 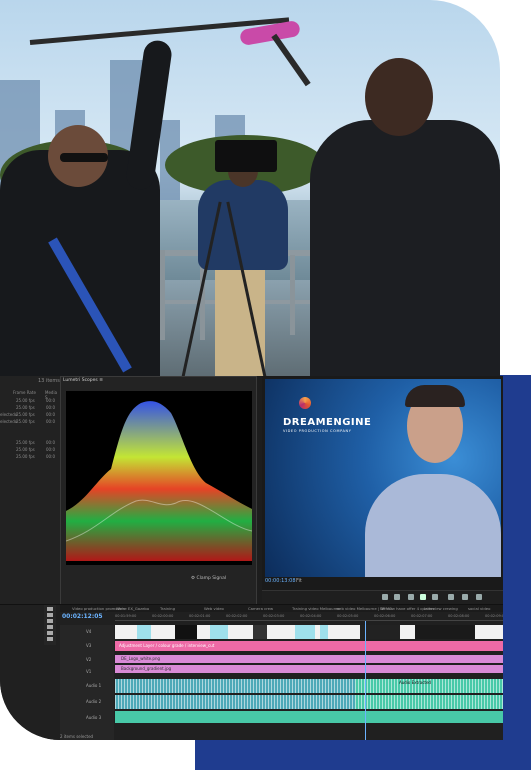 I want to click on presenter, so click(x=405, y=250).